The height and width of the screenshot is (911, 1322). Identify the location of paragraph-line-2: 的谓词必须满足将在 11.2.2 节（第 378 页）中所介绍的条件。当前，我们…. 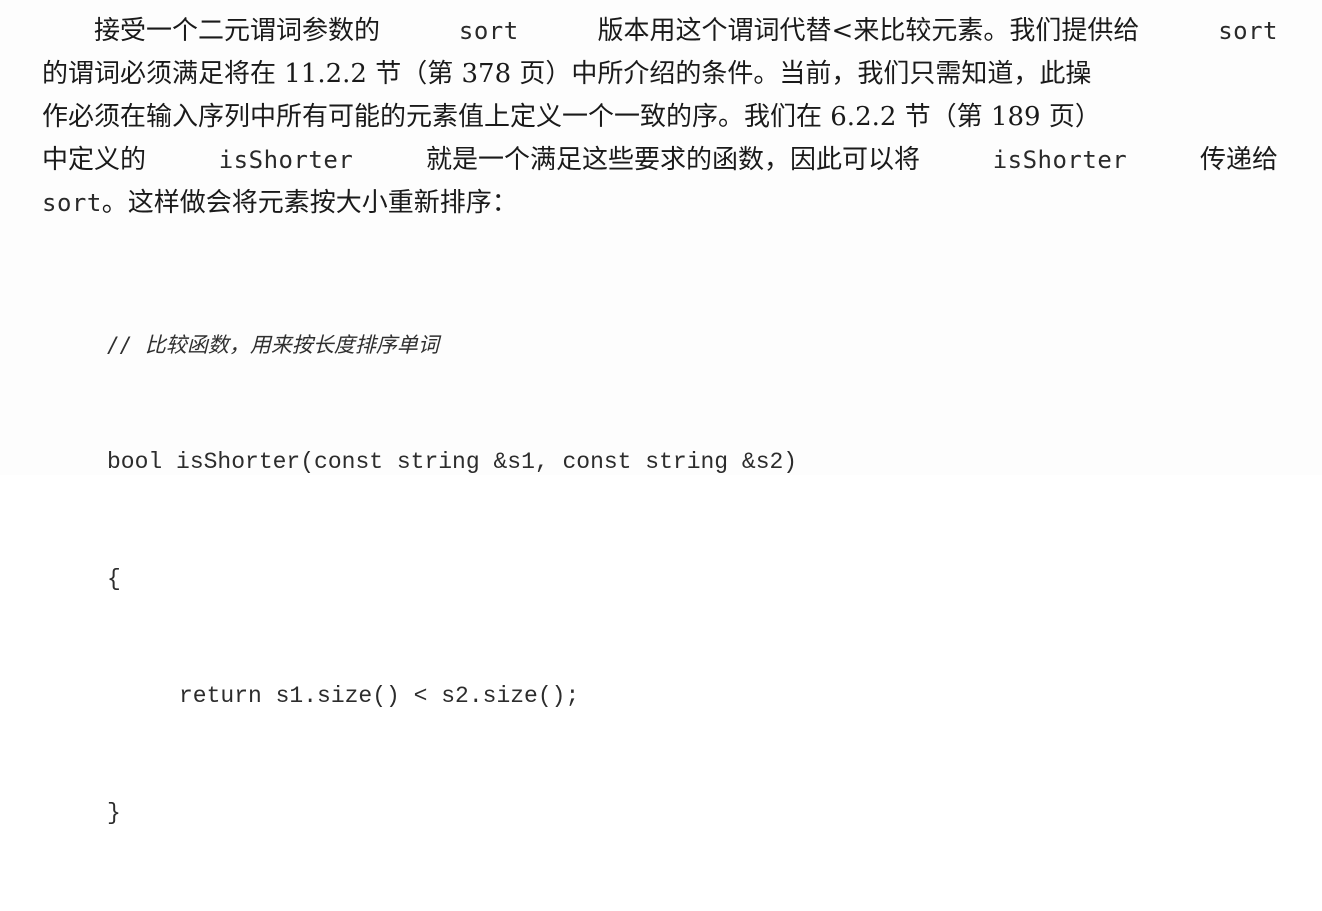
(660, 74).